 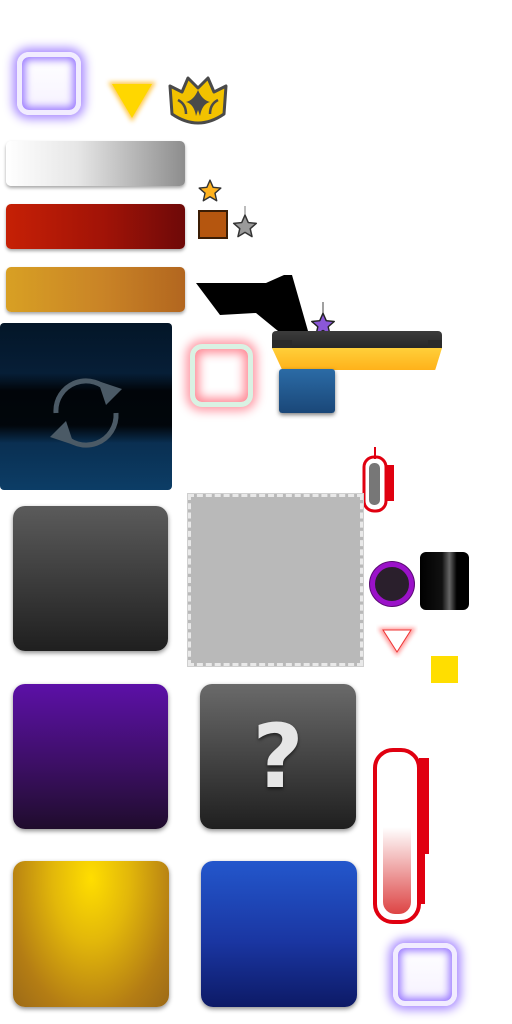 I want to click on gray-tile, so click(x=90, y=578).